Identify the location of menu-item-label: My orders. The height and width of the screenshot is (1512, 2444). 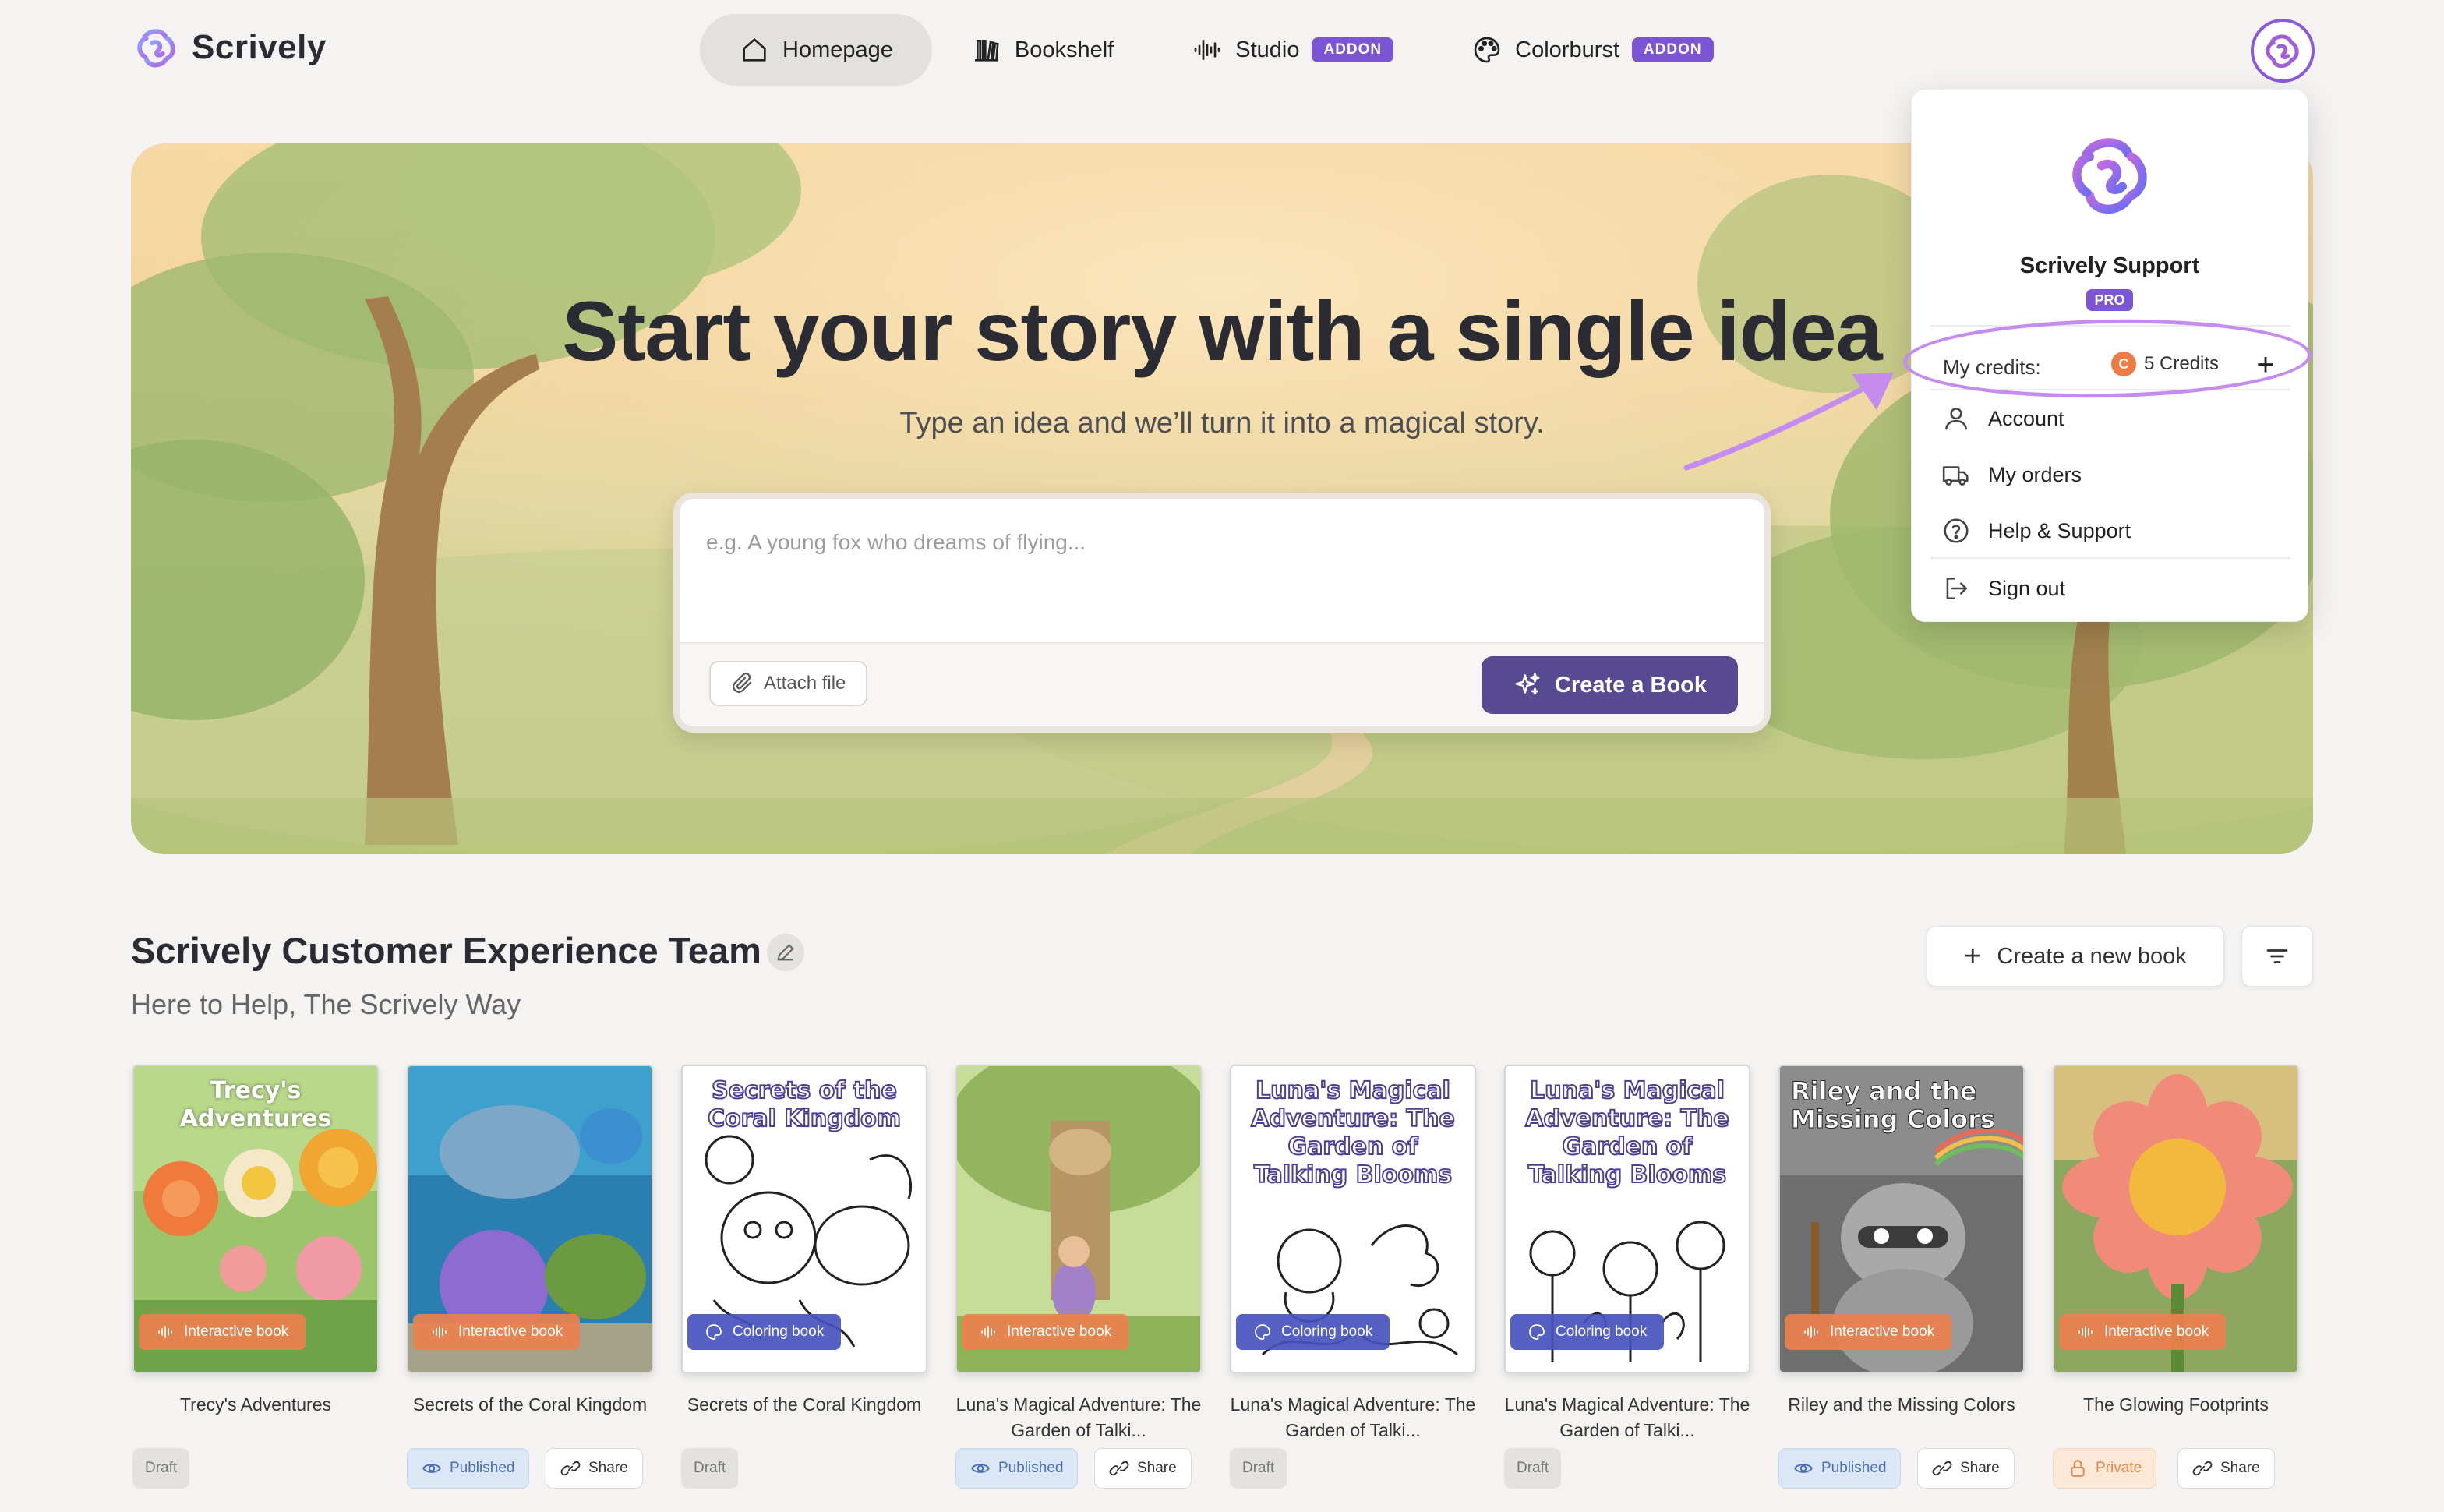
(2035, 474).